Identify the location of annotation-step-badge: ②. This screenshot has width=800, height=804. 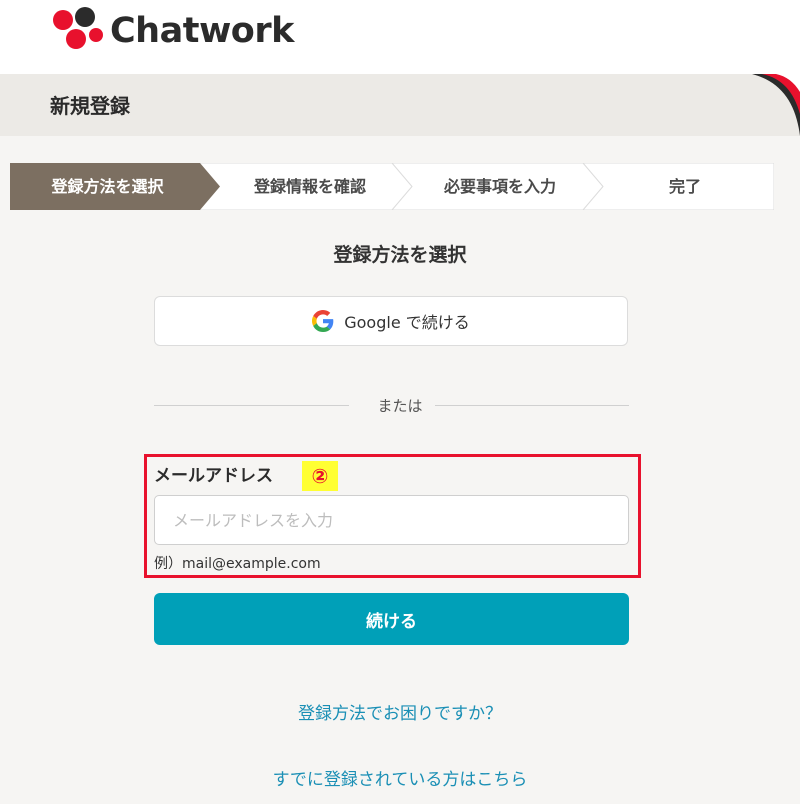
(320, 476).